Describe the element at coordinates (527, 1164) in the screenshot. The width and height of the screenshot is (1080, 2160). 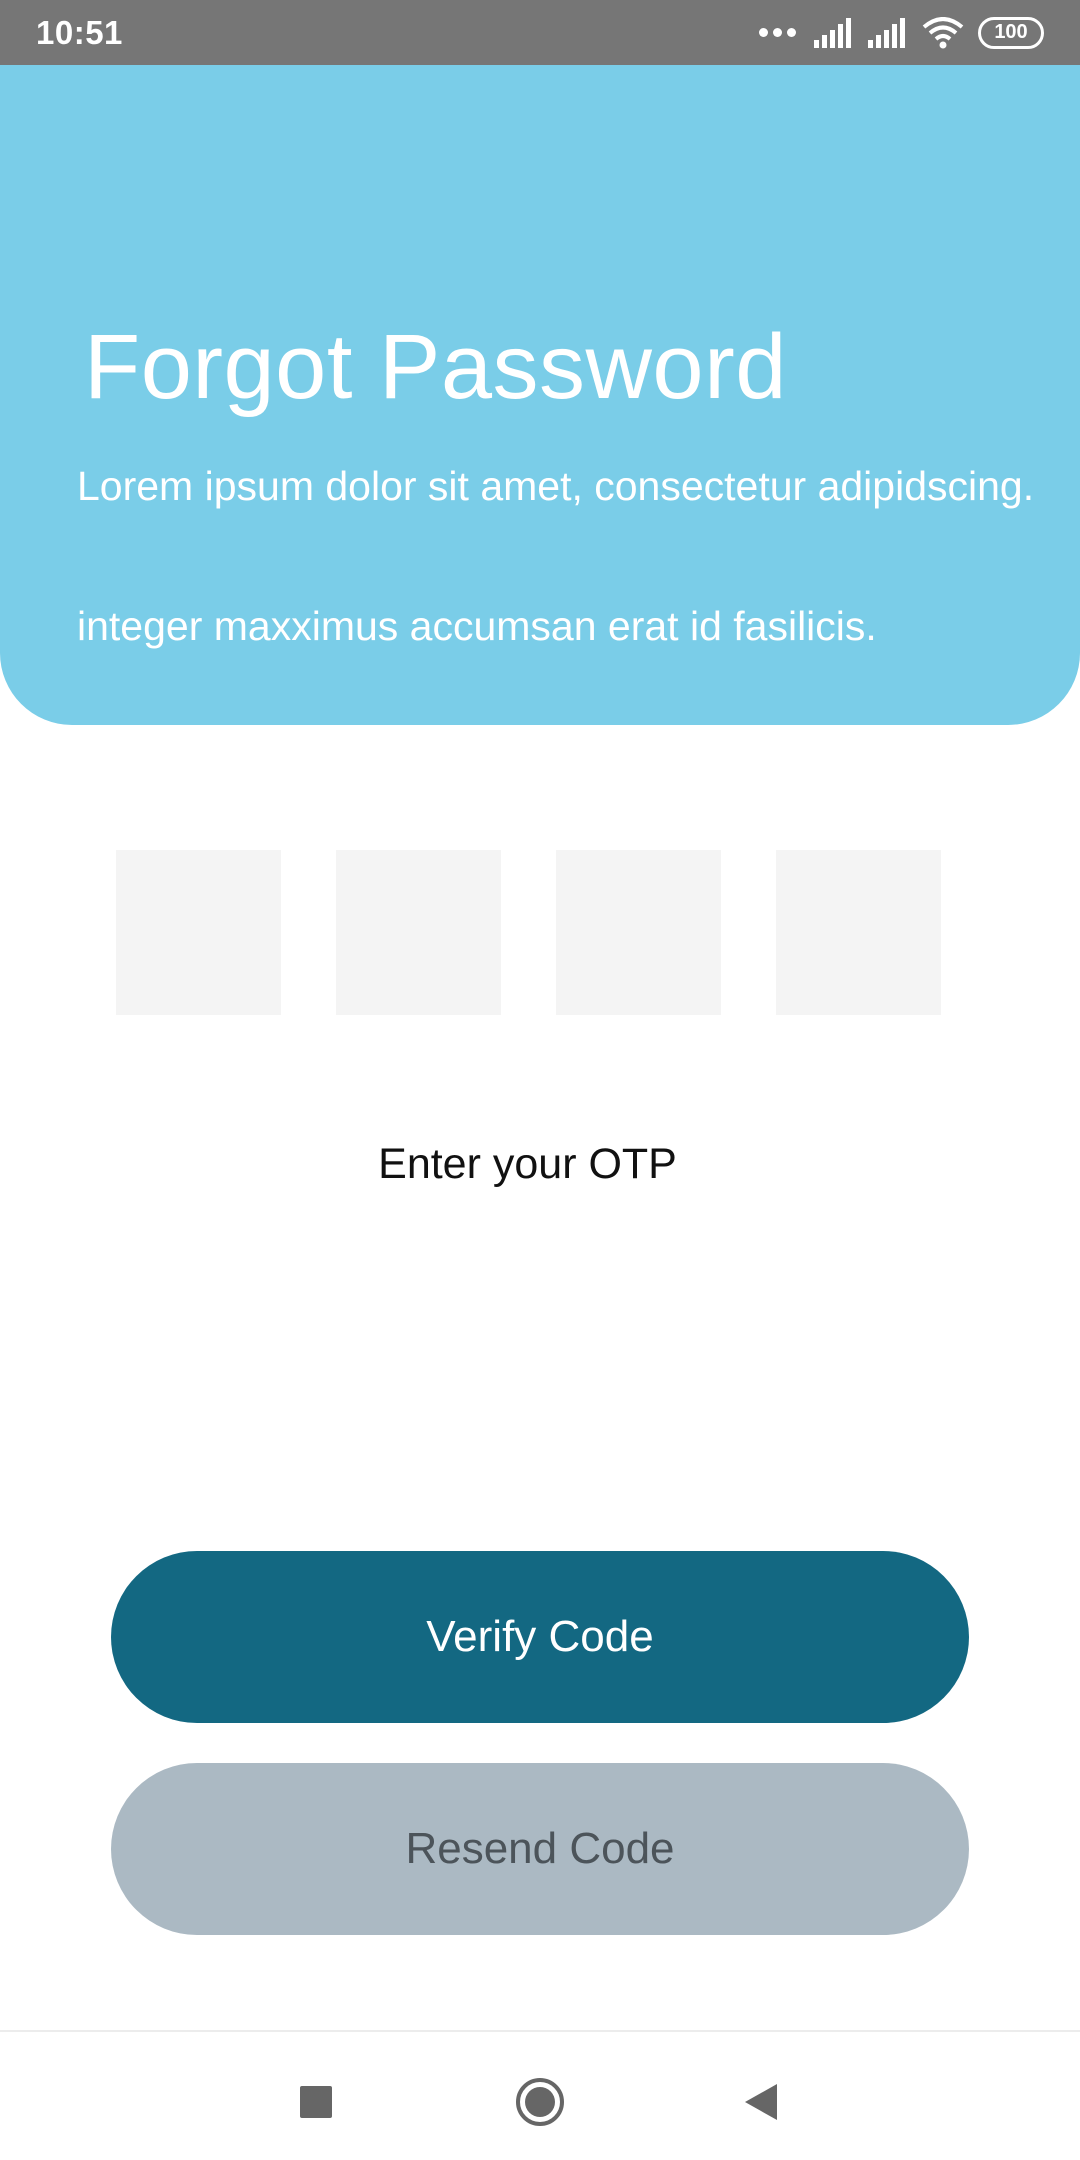
I see `otp-label: Enter your OTP` at that location.